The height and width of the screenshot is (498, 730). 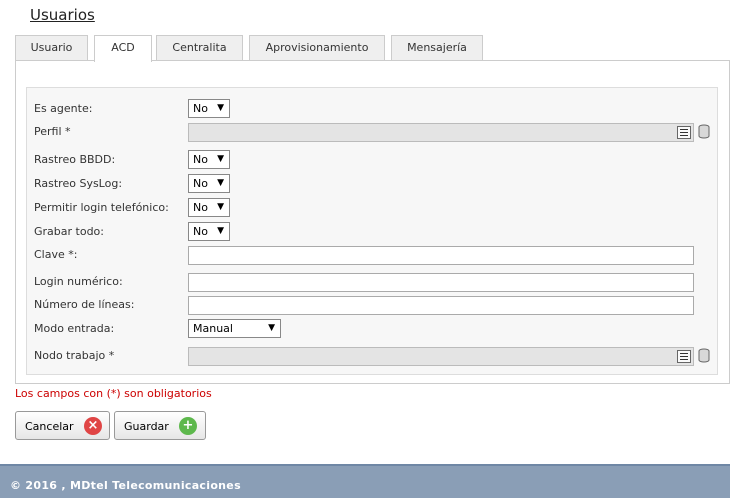 I want to click on nodo-trabajo-label: Nodo trabajo *, so click(x=74, y=355).